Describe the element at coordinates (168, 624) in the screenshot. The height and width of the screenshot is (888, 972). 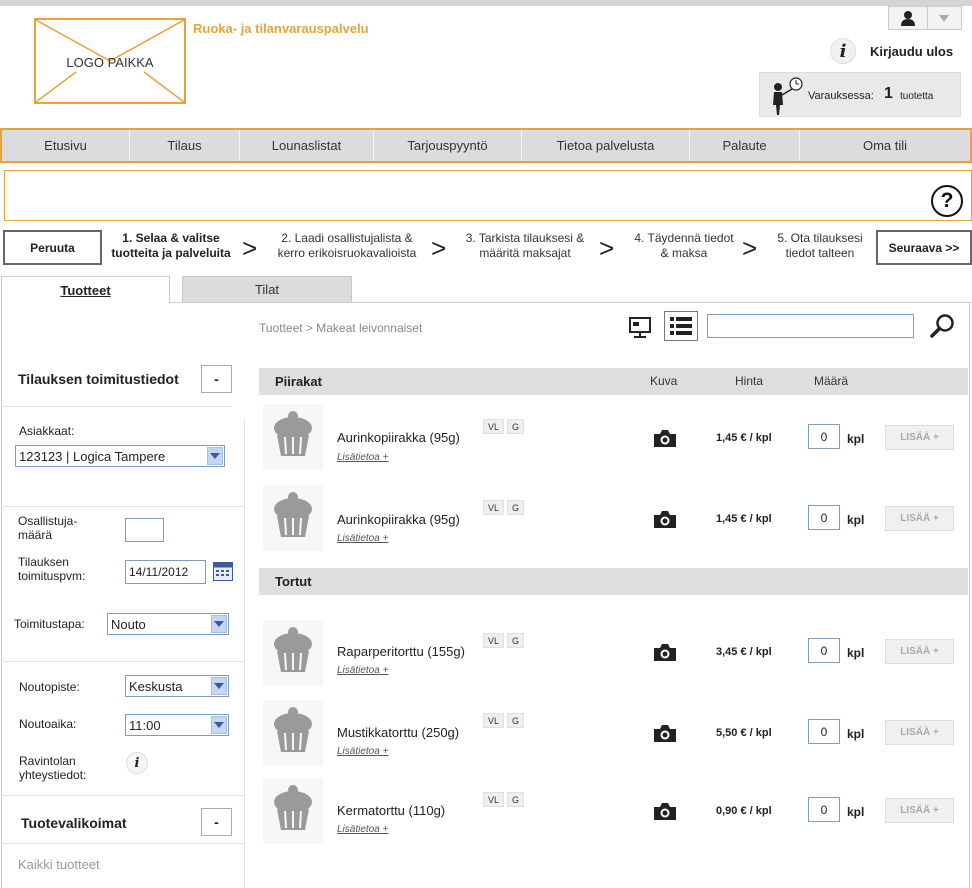
I see `delivery-method-select: Nouto` at that location.